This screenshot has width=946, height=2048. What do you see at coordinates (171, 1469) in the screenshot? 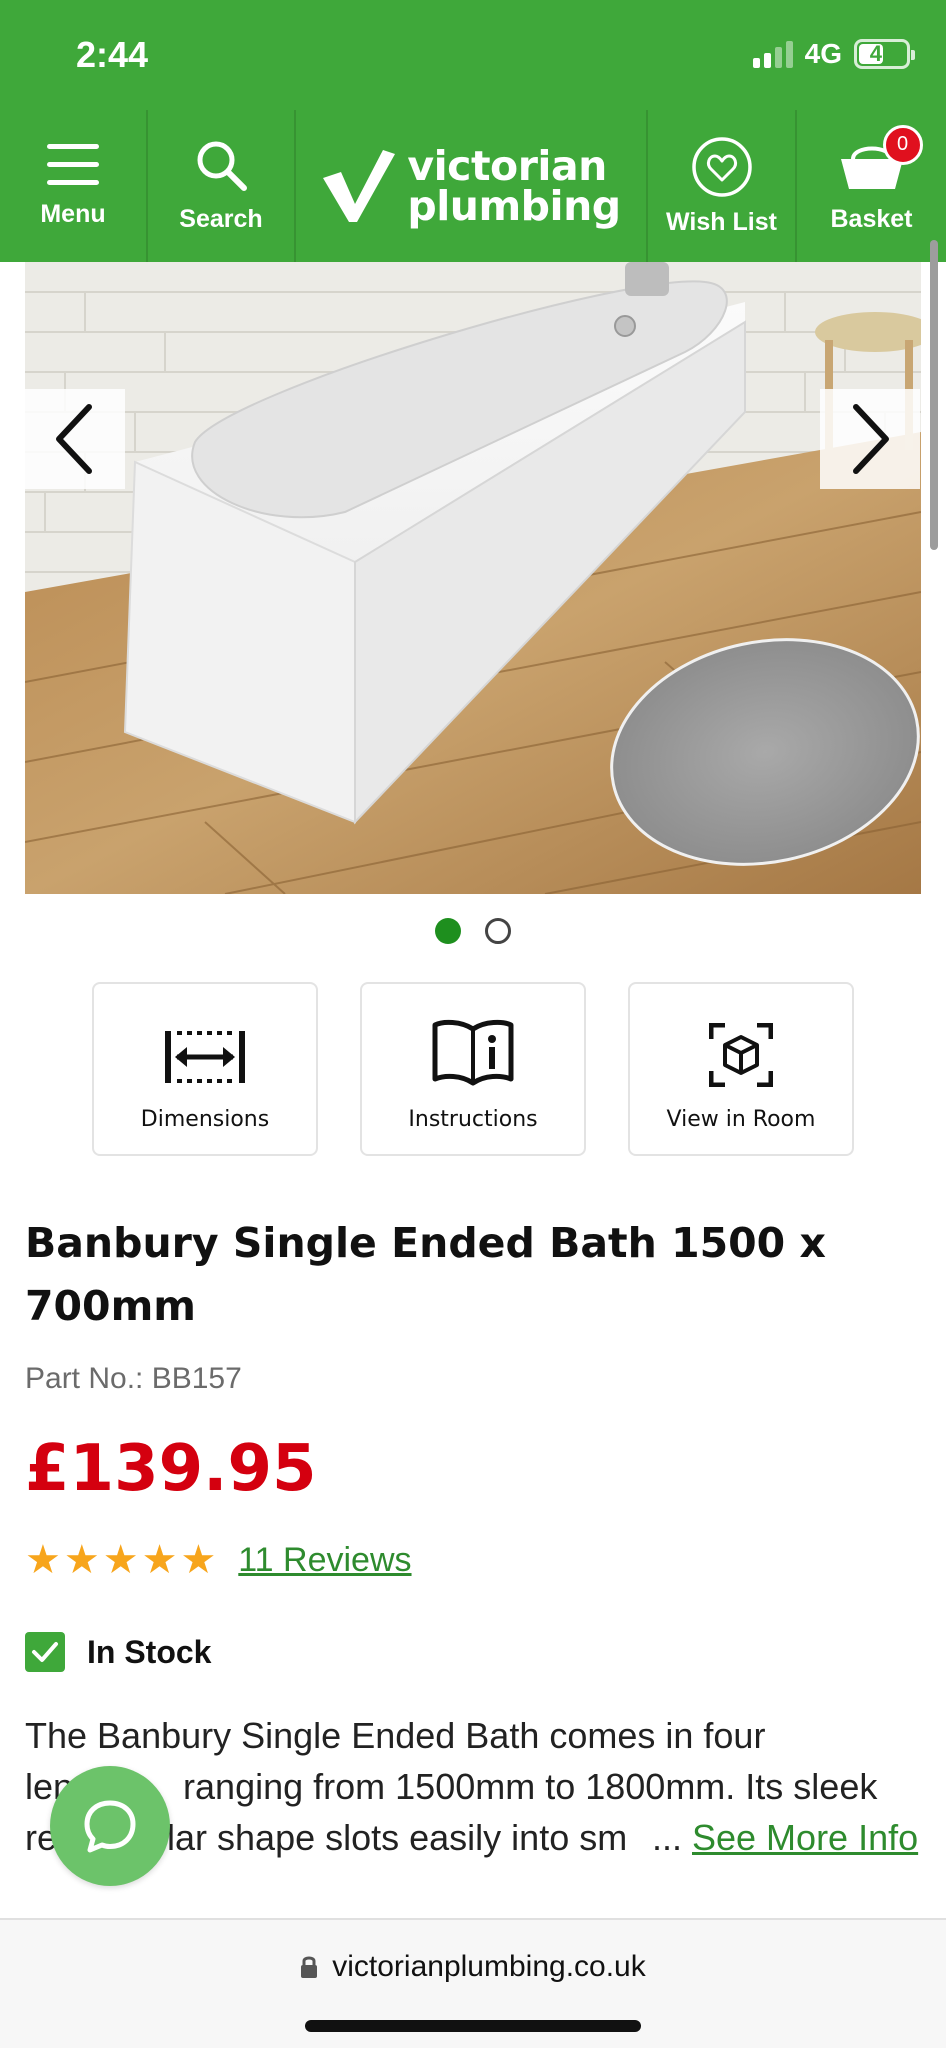
I see `product-price: £139.95` at bounding box center [171, 1469].